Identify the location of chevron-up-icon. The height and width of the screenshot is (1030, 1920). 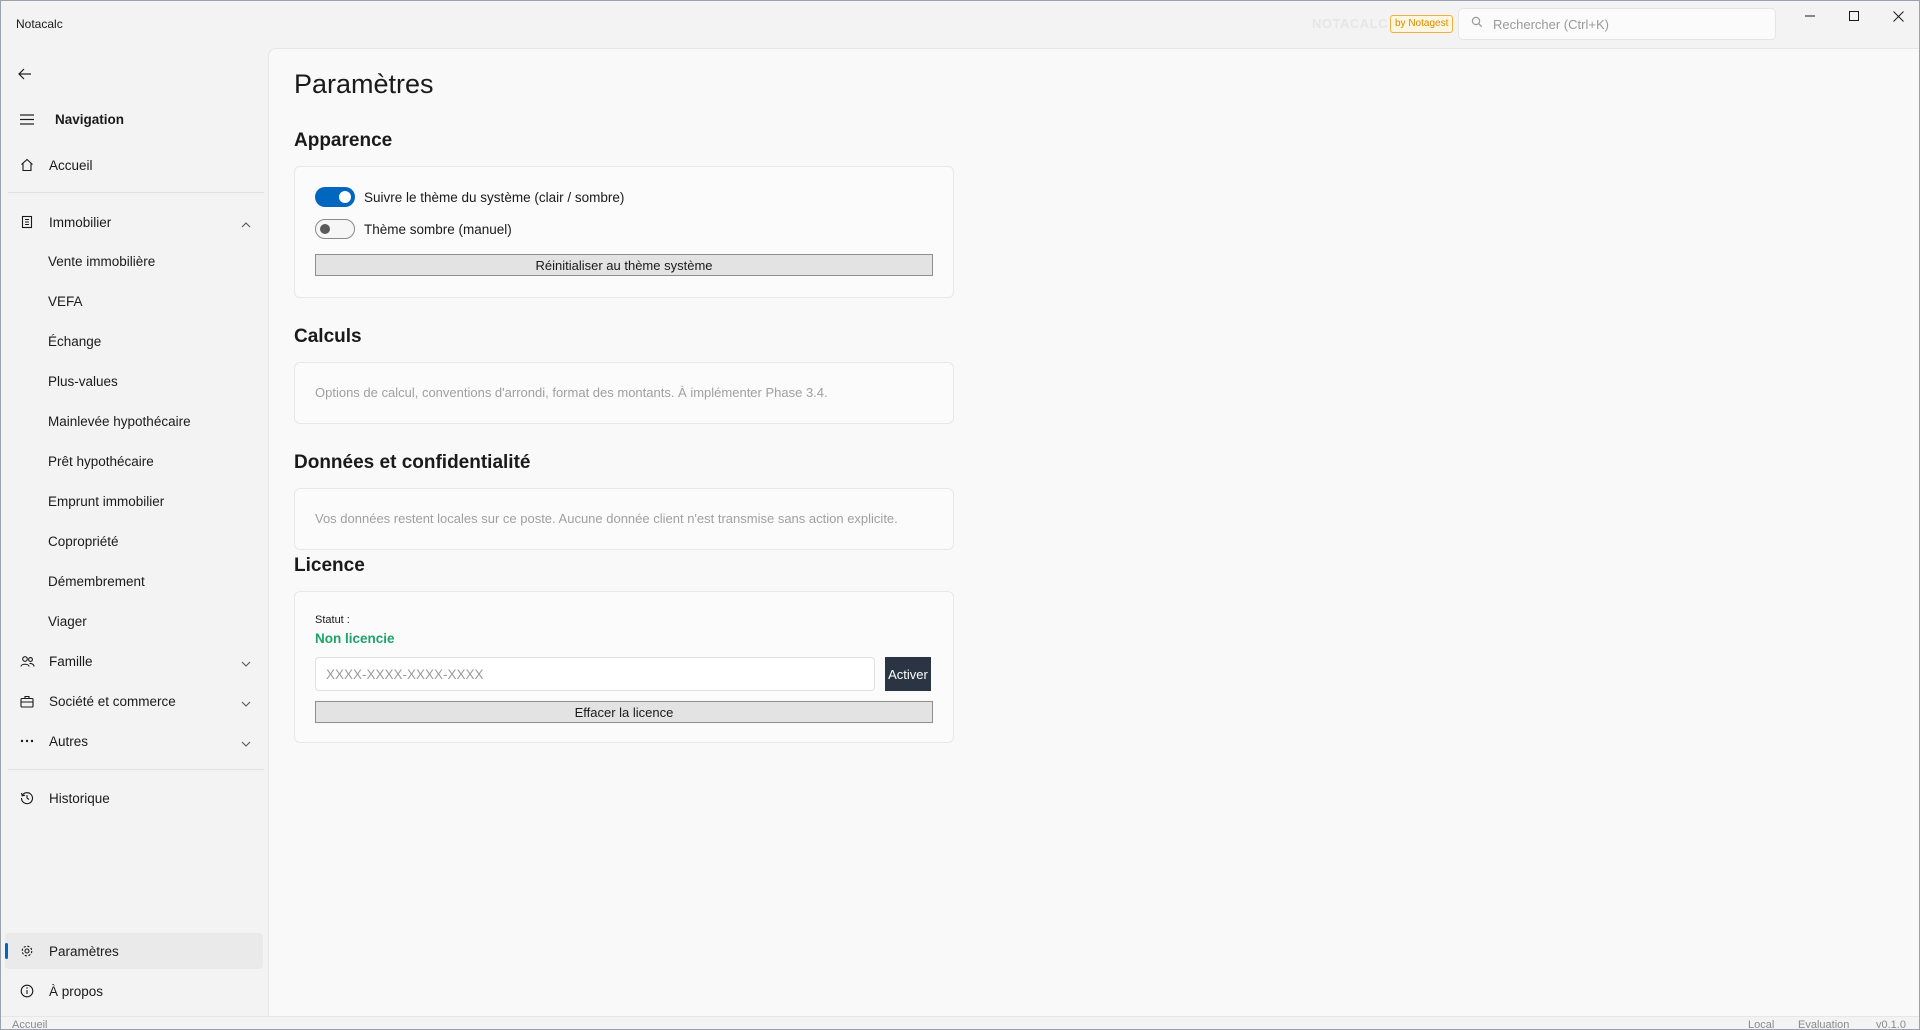
(246, 223).